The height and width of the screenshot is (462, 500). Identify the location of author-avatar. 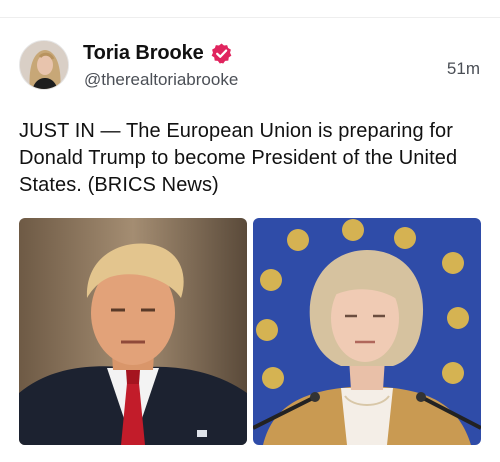
(44, 65).